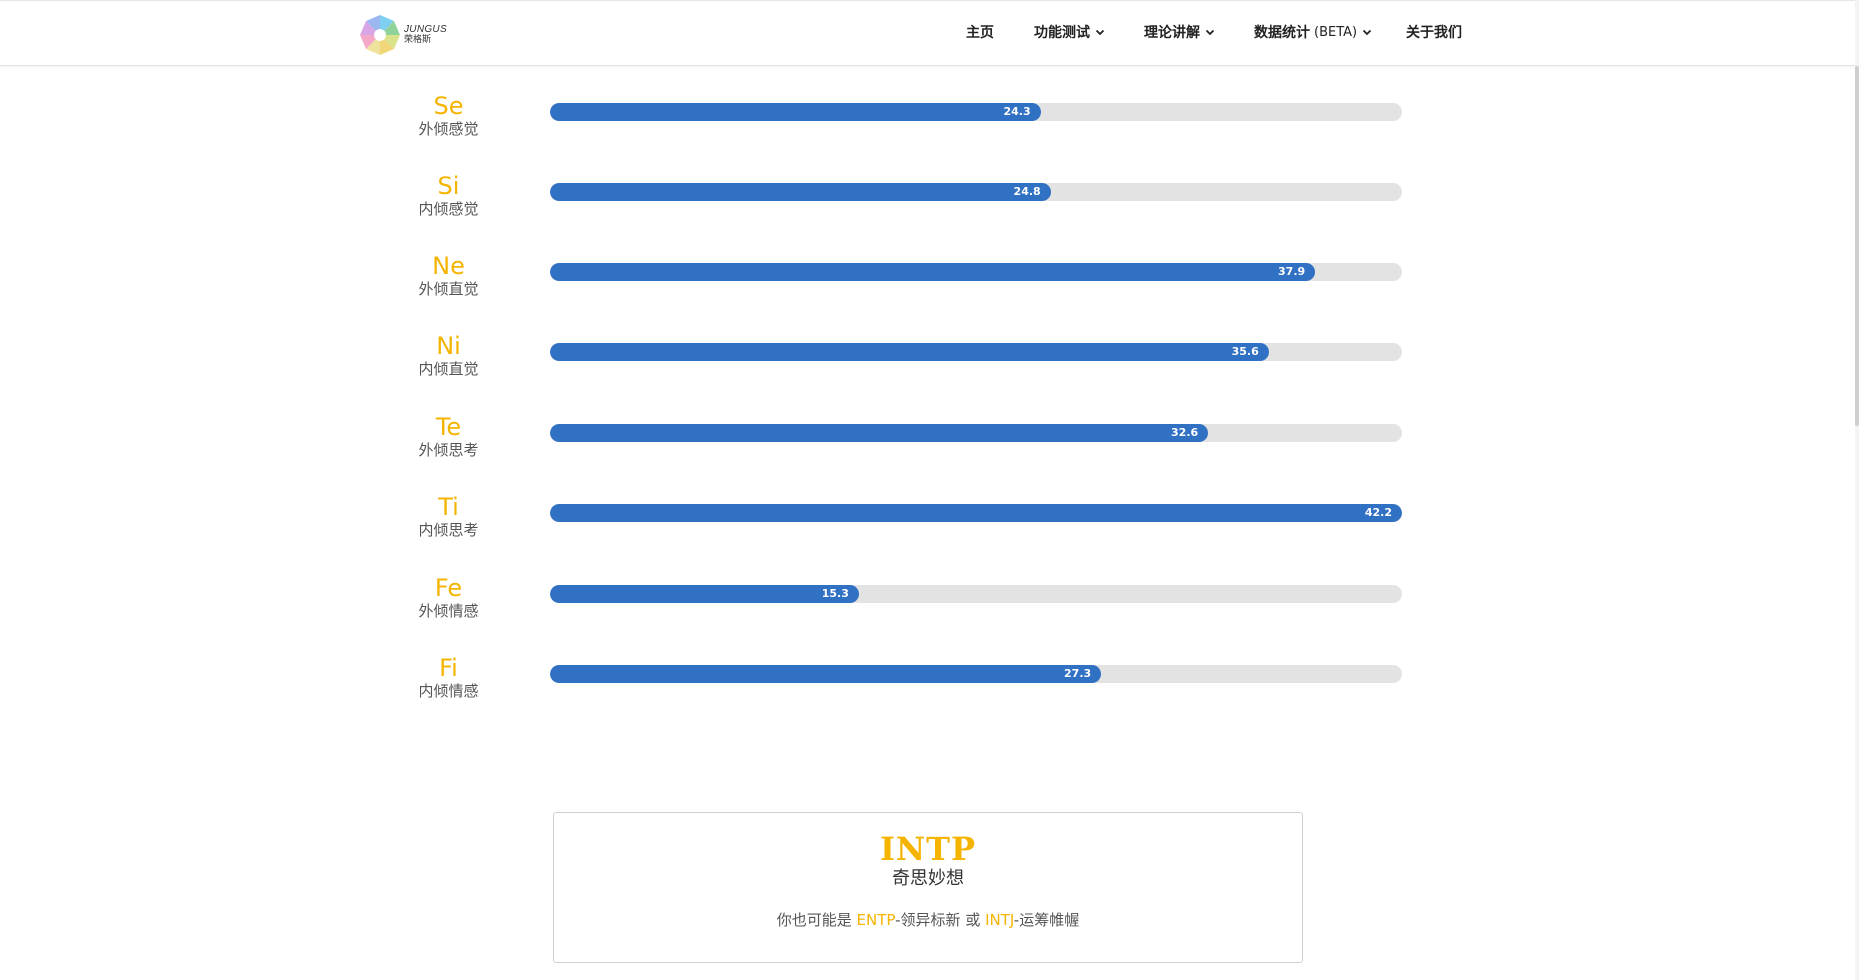 This screenshot has width=1859, height=980. I want to click on score-bar: 42.2, so click(976, 513).